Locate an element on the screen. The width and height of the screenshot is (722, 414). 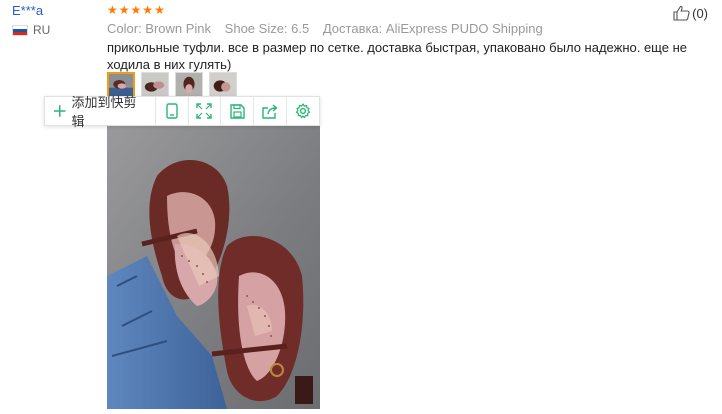
reviewer-name: E***a is located at coordinates (27, 10).